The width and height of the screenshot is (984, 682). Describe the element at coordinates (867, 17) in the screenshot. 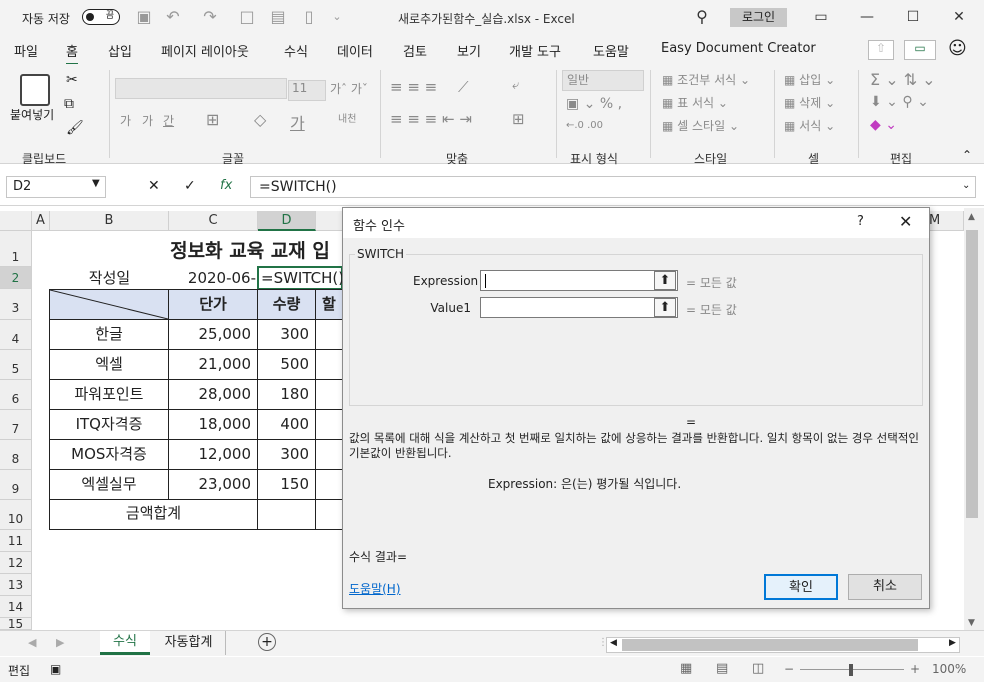

I see `minimize-button: —` at that location.